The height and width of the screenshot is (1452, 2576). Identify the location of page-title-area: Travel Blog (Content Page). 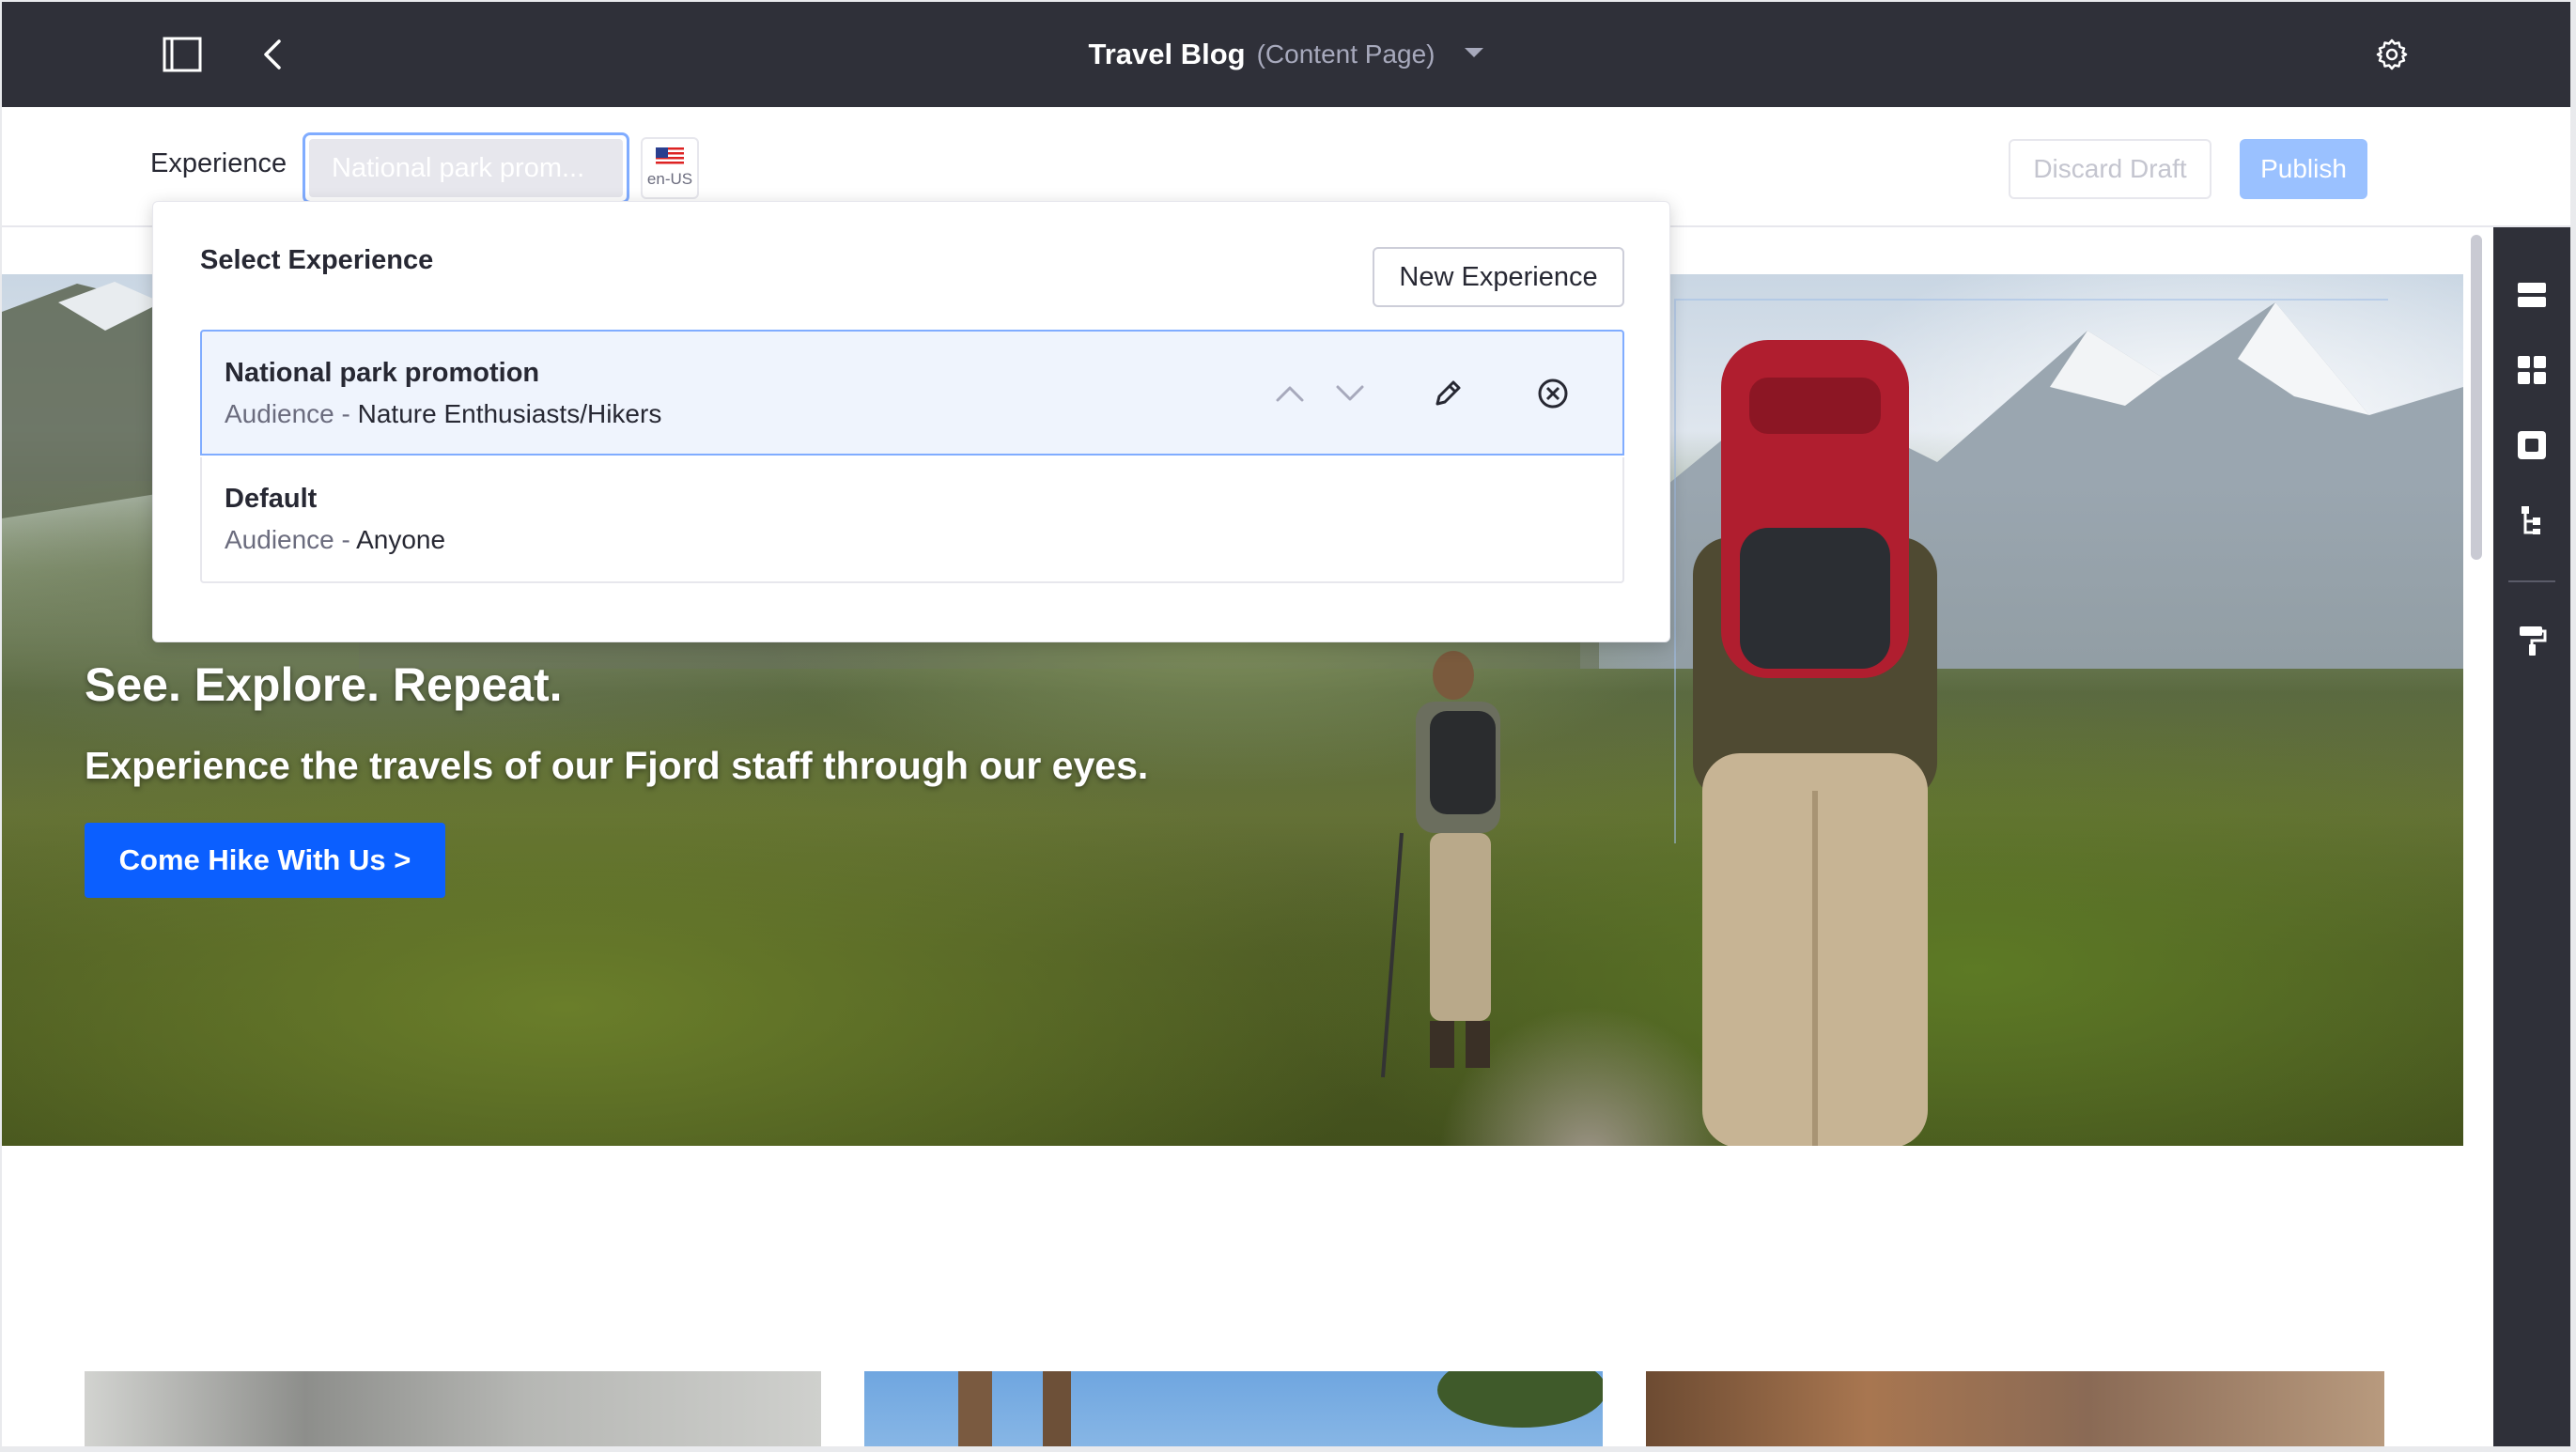
(1286, 54).